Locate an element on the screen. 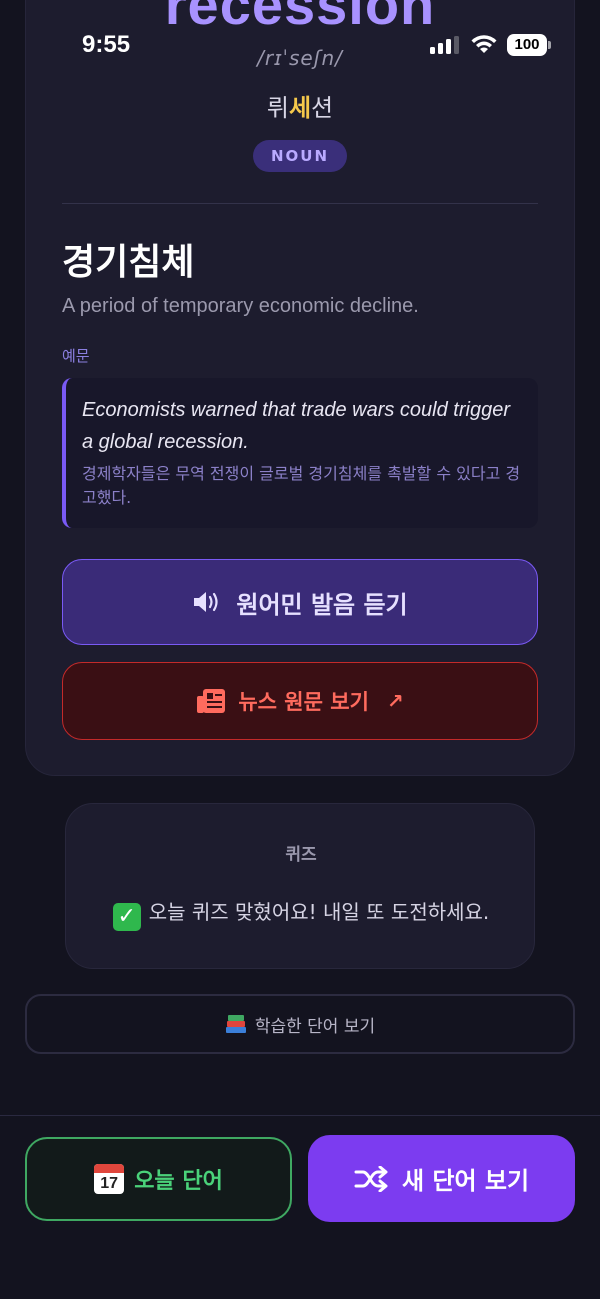  view-news-source-label: 뉴스 원문 보기 is located at coordinates (303, 702).